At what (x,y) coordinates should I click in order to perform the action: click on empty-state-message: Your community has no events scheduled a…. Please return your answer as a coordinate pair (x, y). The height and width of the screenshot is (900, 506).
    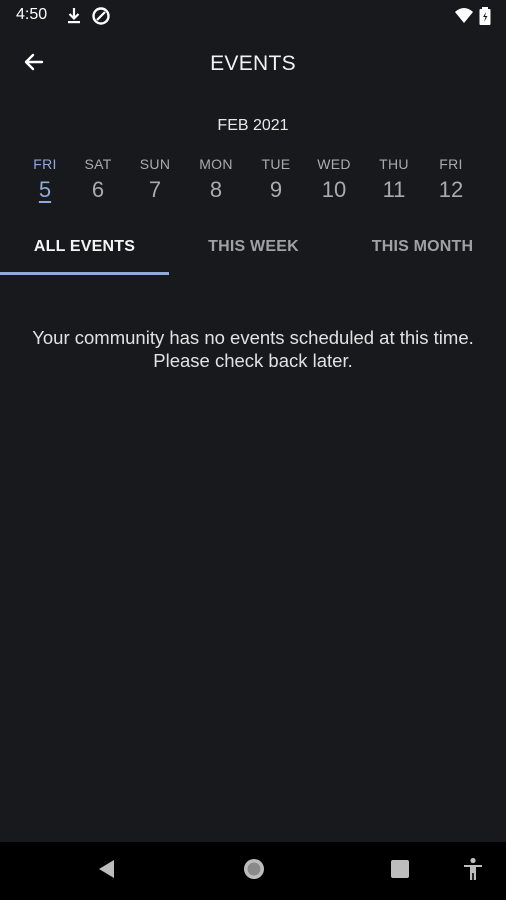
    Looking at the image, I should click on (253, 349).